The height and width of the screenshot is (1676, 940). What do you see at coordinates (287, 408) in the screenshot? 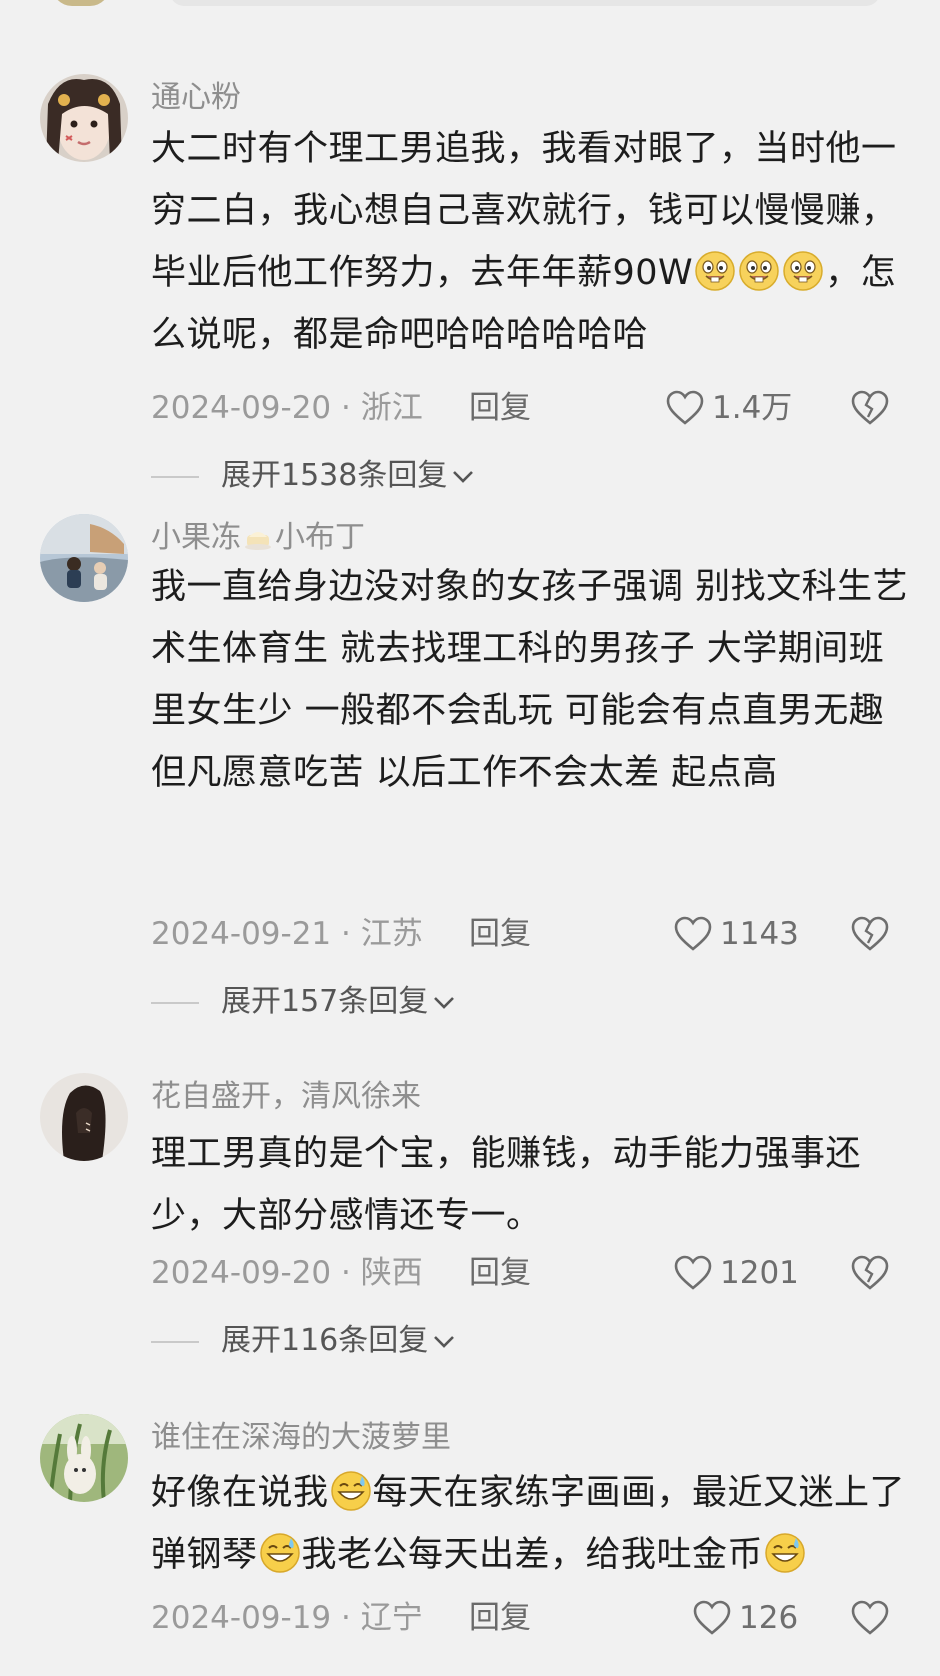
I see `date-location: 2024-09-20 · 浙江` at bounding box center [287, 408].